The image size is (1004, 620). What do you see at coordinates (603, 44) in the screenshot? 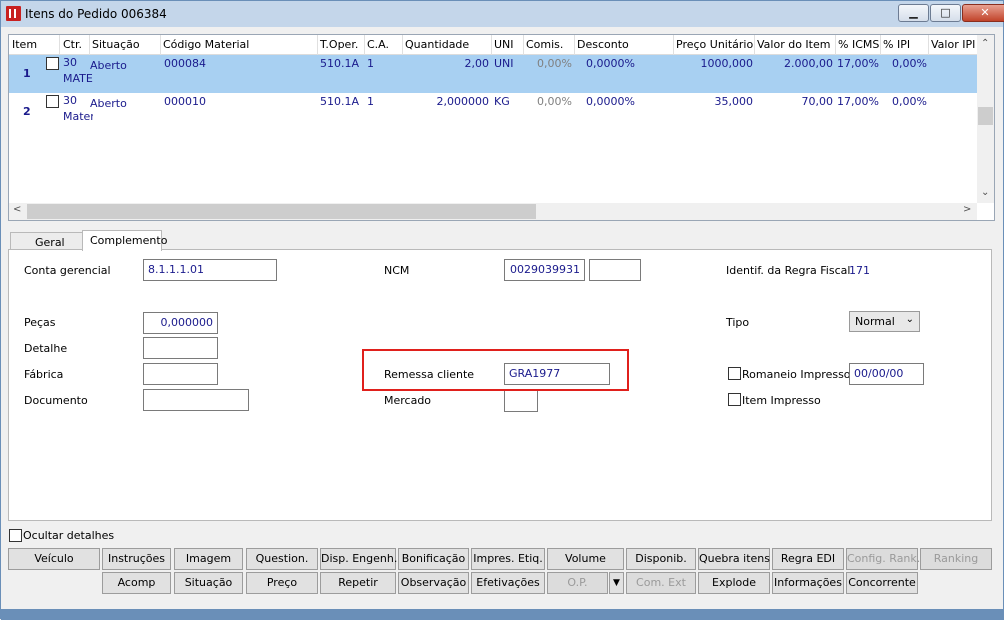
I see `col-desconto: Desconto` at bounding box center [603, 44].